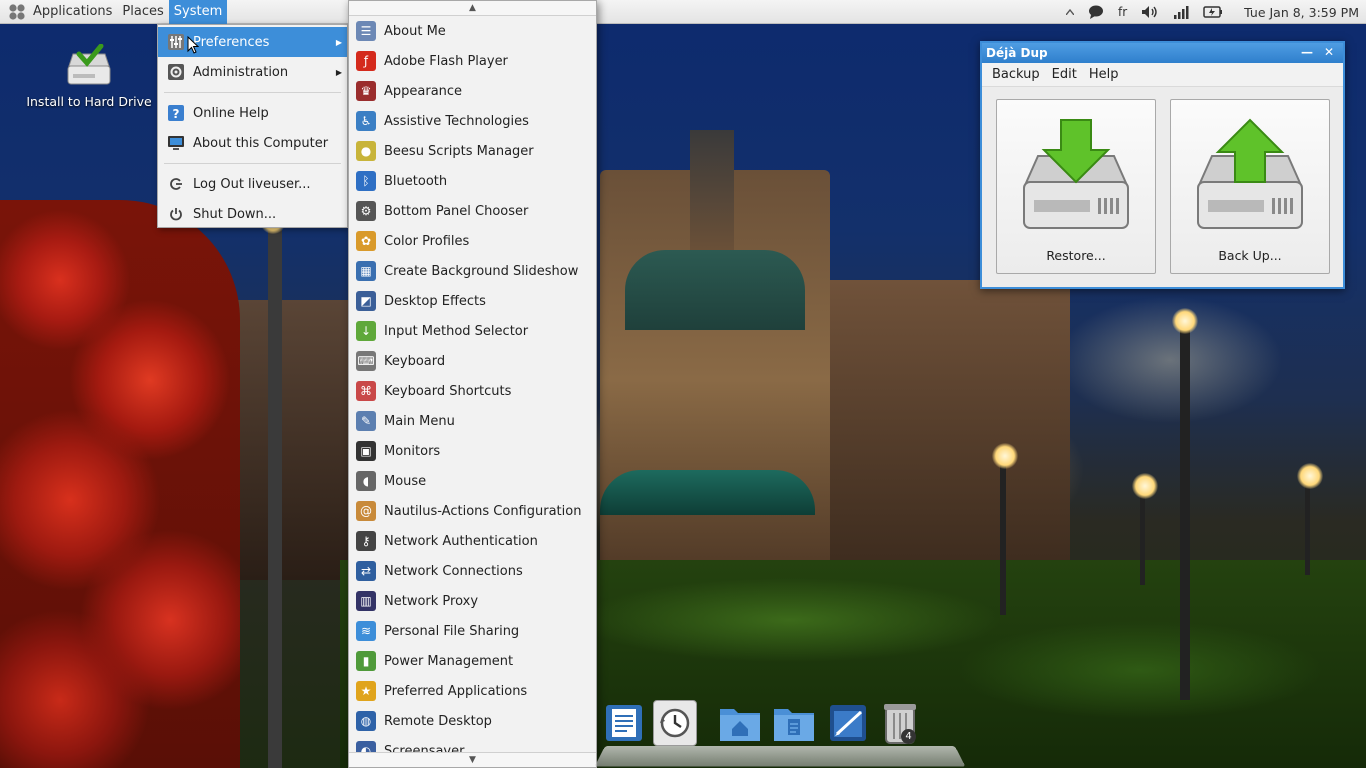 The image size is (1366, 768). What do you see at coordinates (1329, 53) in the screenshot?
I see `close-button: ✕` at bounding box center [1329, 53].